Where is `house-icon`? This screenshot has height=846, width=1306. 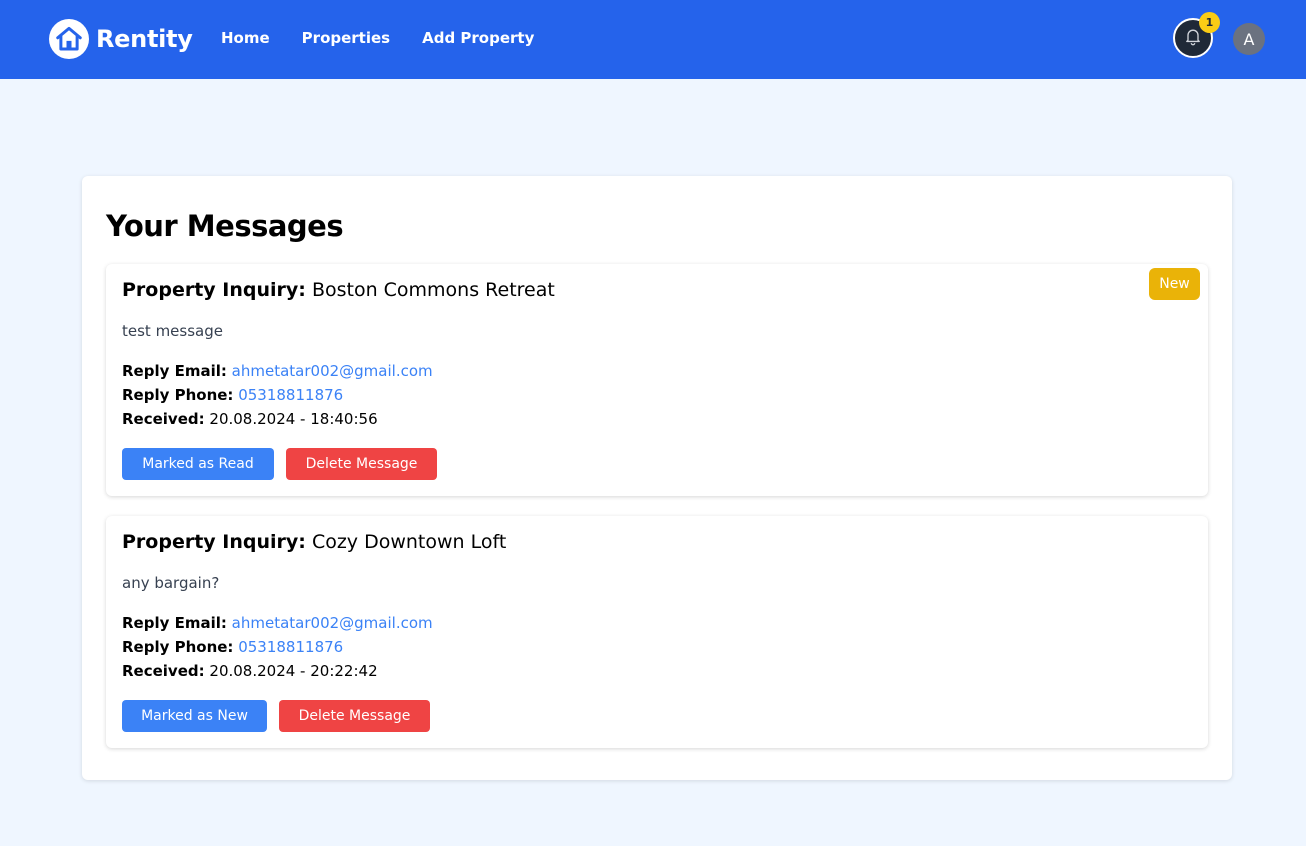
house-icon is located at coordinates (69, 39).